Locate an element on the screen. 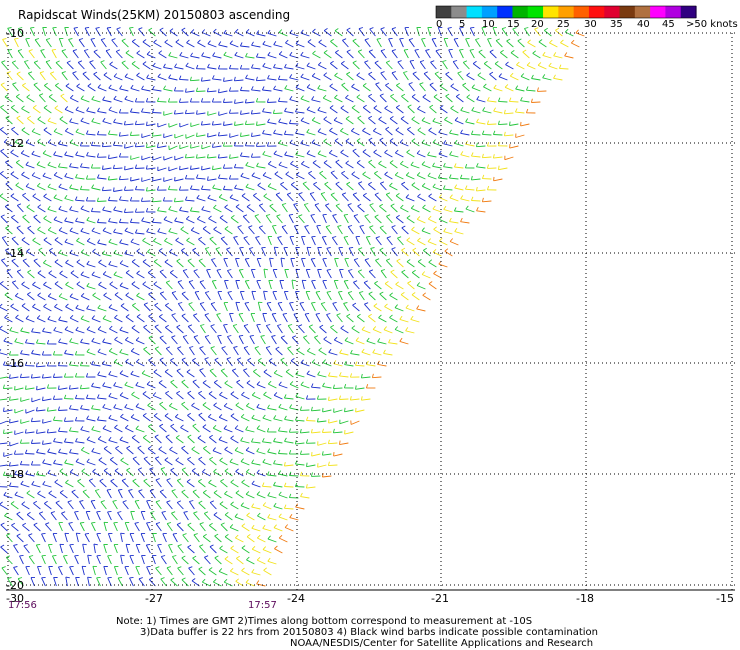 This screenshot has width=740, height=650. legend-label-15: 15 is located at coordinates (513, 24).